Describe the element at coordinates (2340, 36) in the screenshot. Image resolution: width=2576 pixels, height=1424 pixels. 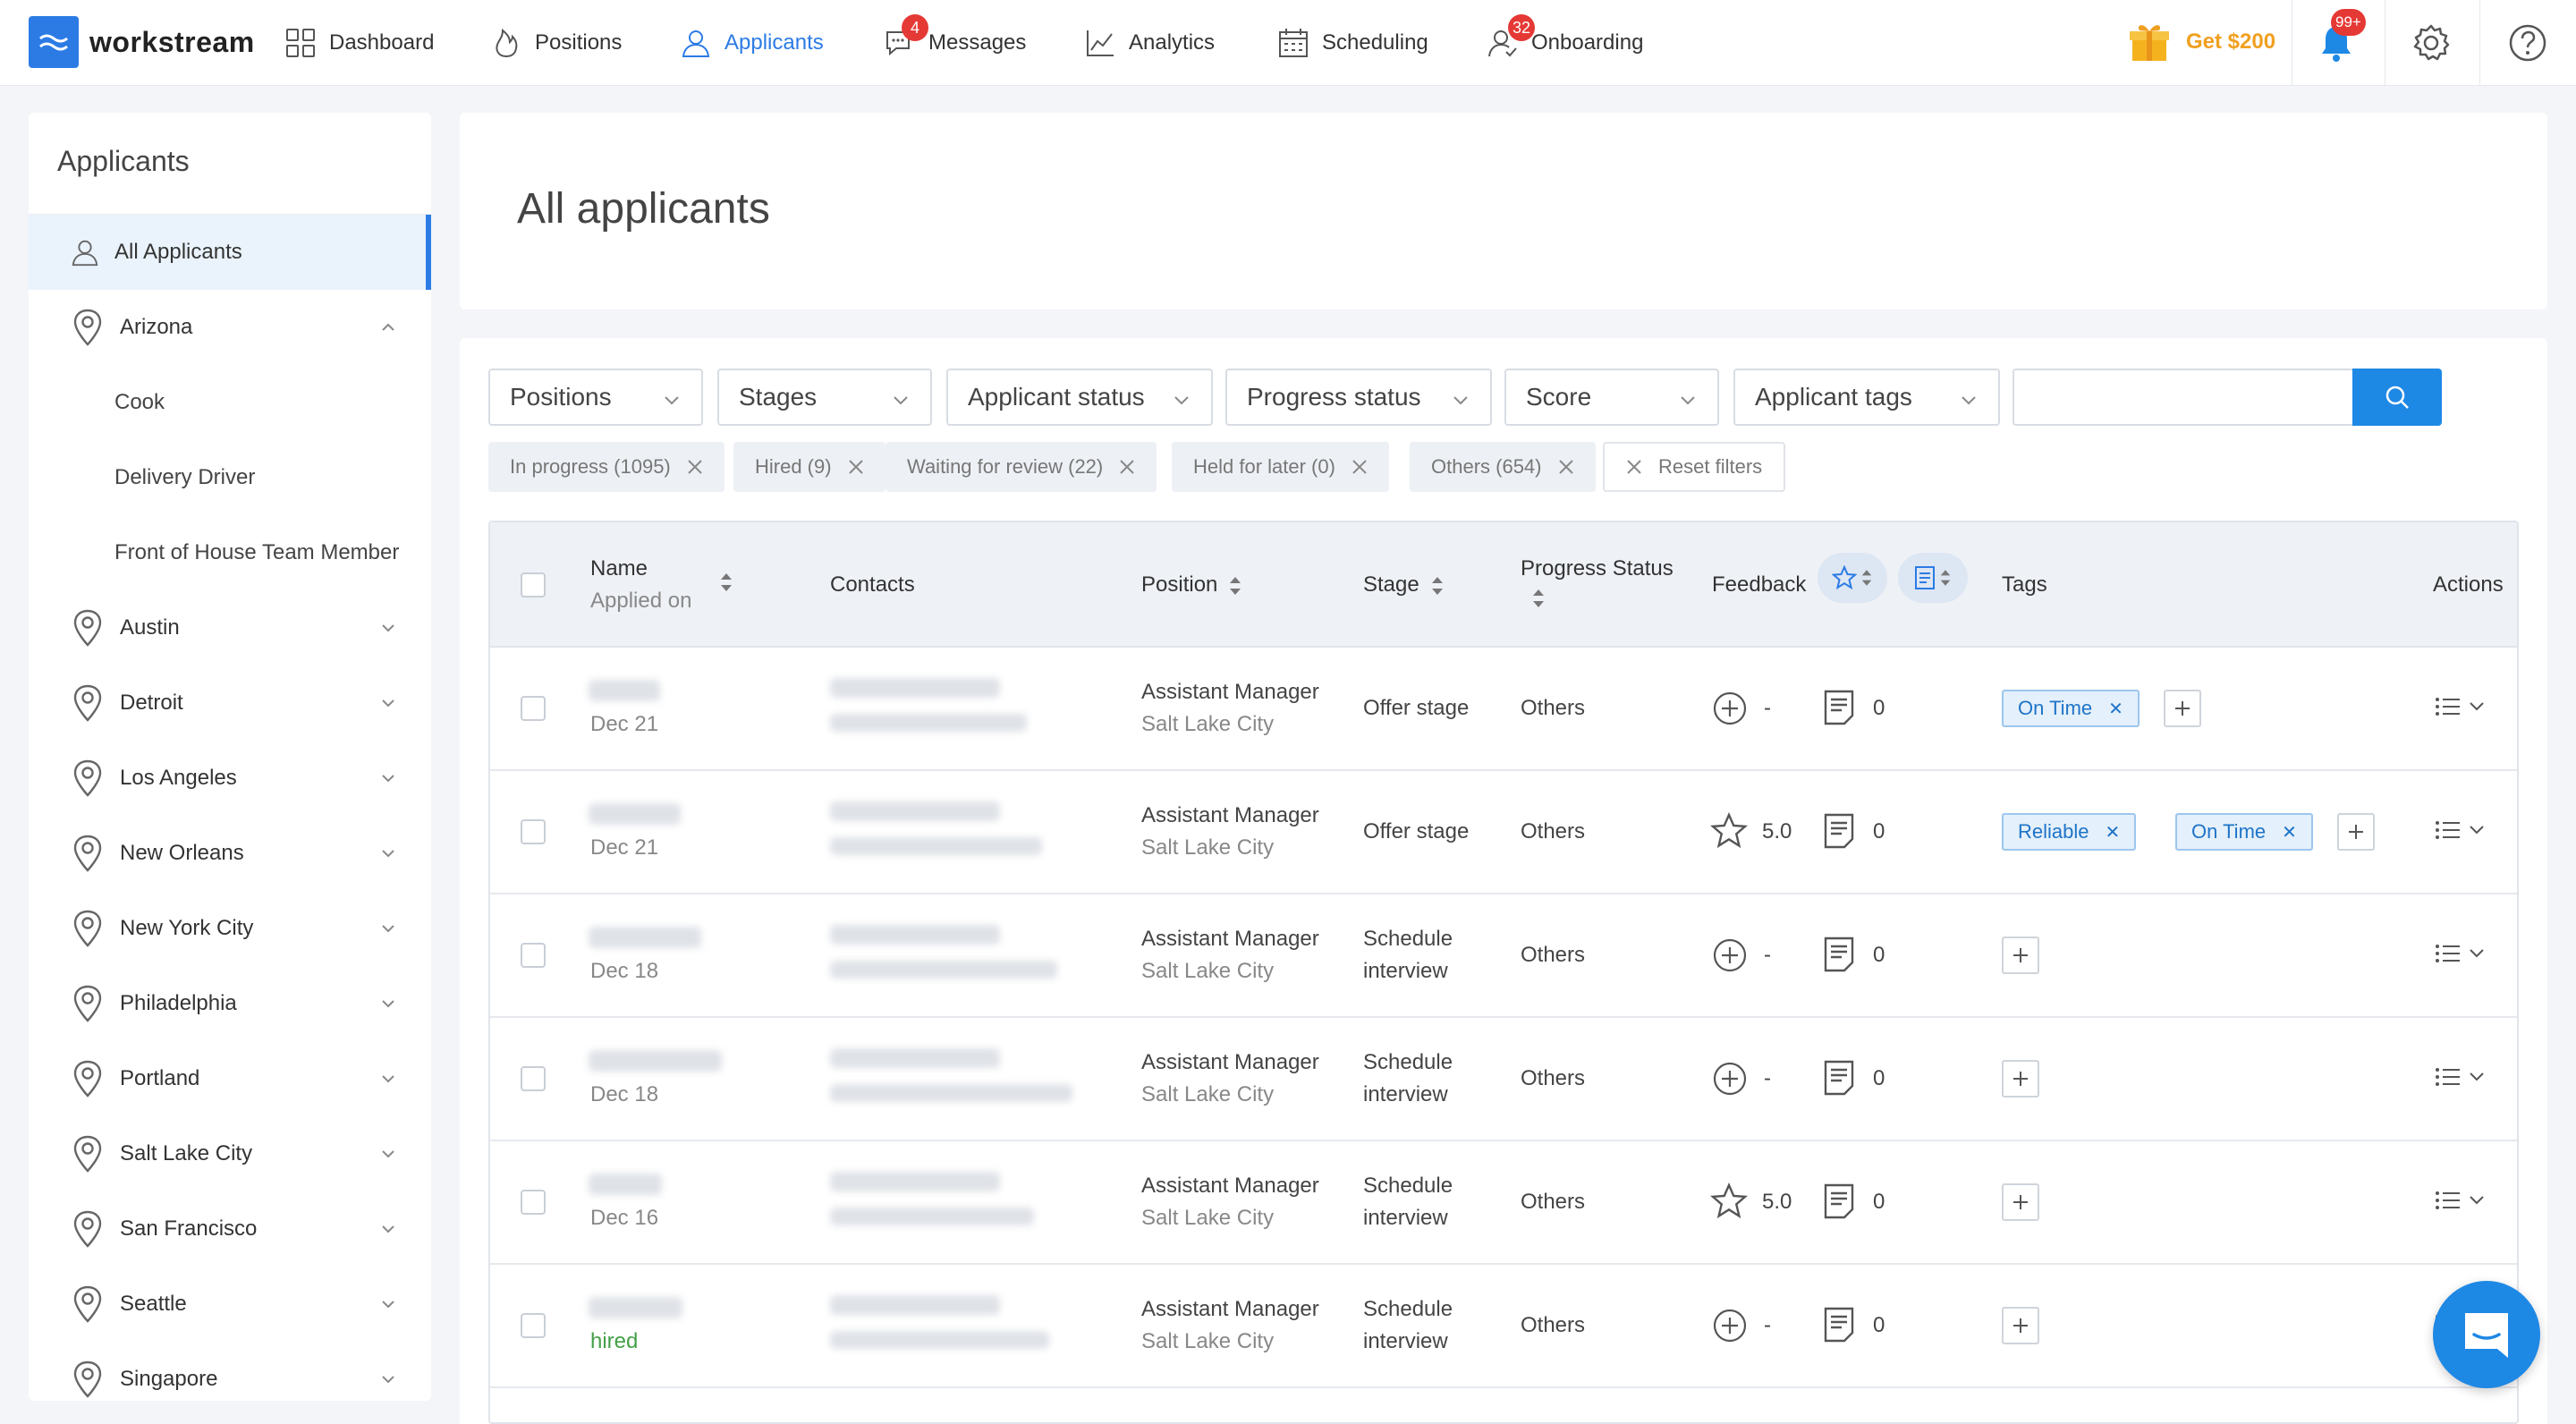
I see `notifications-button: 99+` at that location.